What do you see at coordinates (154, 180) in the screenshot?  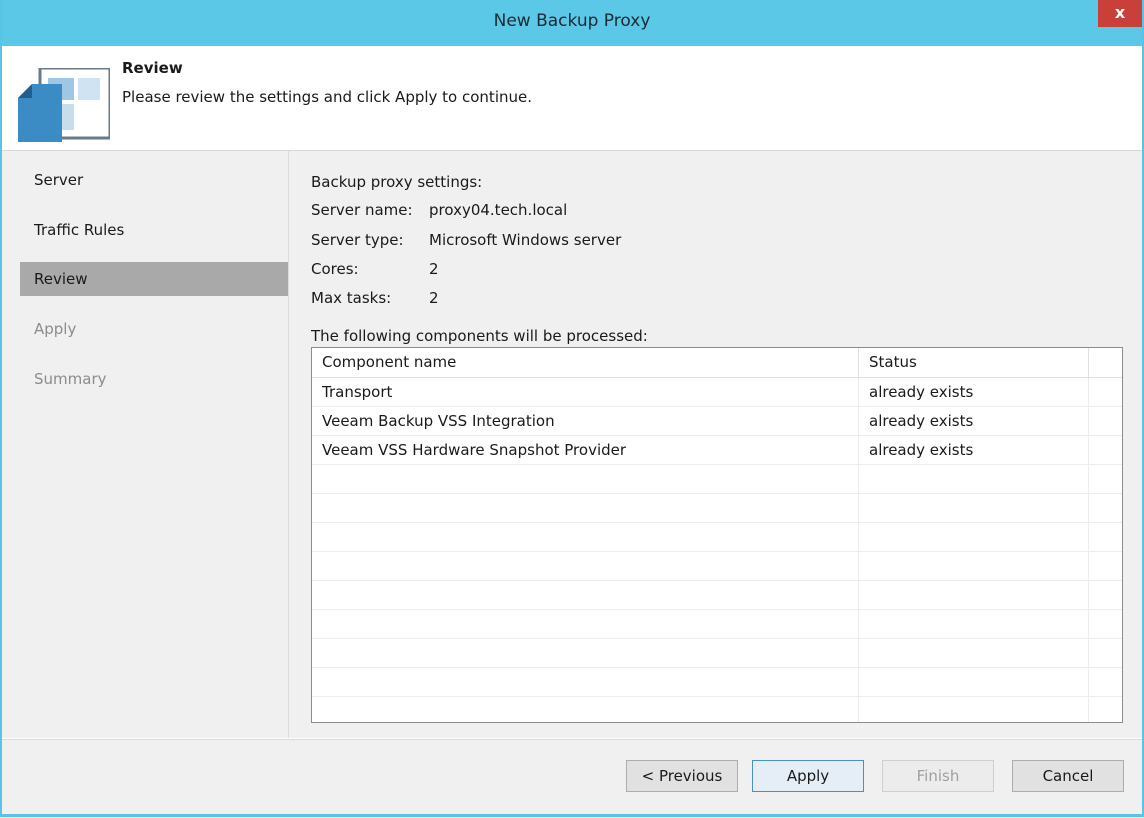 I see `step-server: Server` at bounding box center [154, 180].